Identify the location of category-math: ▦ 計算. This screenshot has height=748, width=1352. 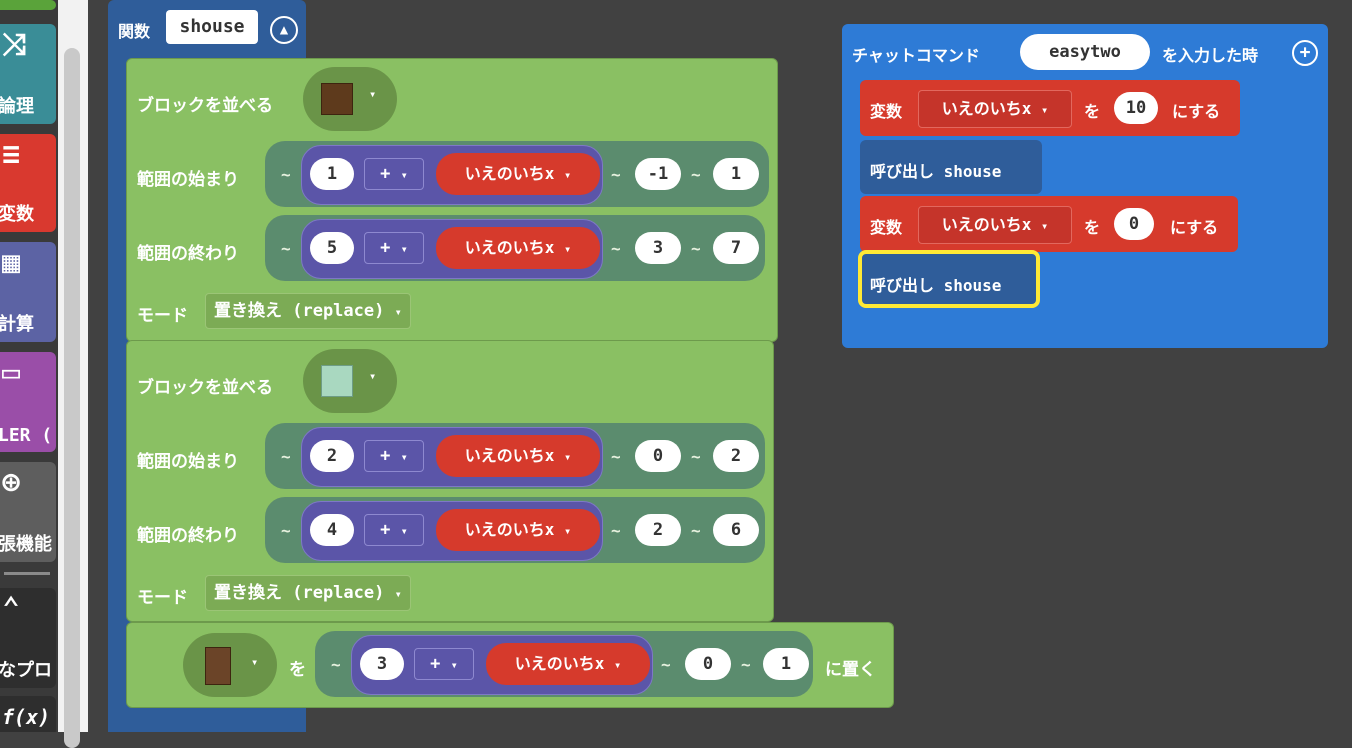
(28, 292).